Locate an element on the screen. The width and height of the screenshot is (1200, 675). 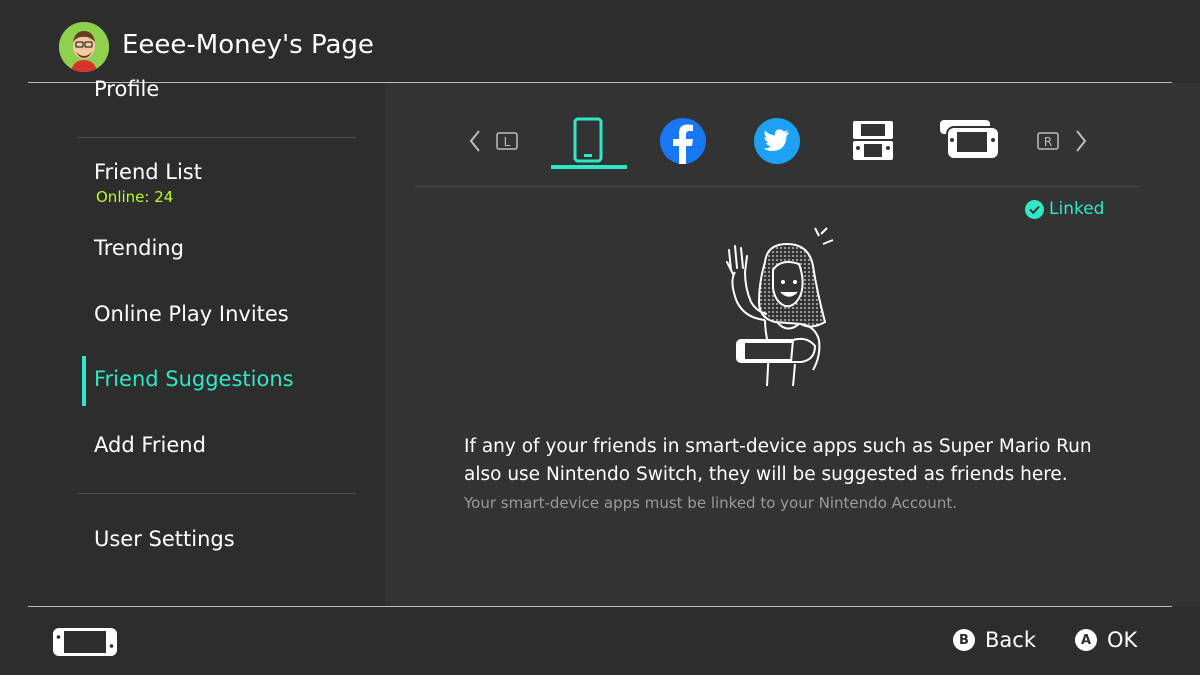
tab-divider is located at coordinates (777, 186).